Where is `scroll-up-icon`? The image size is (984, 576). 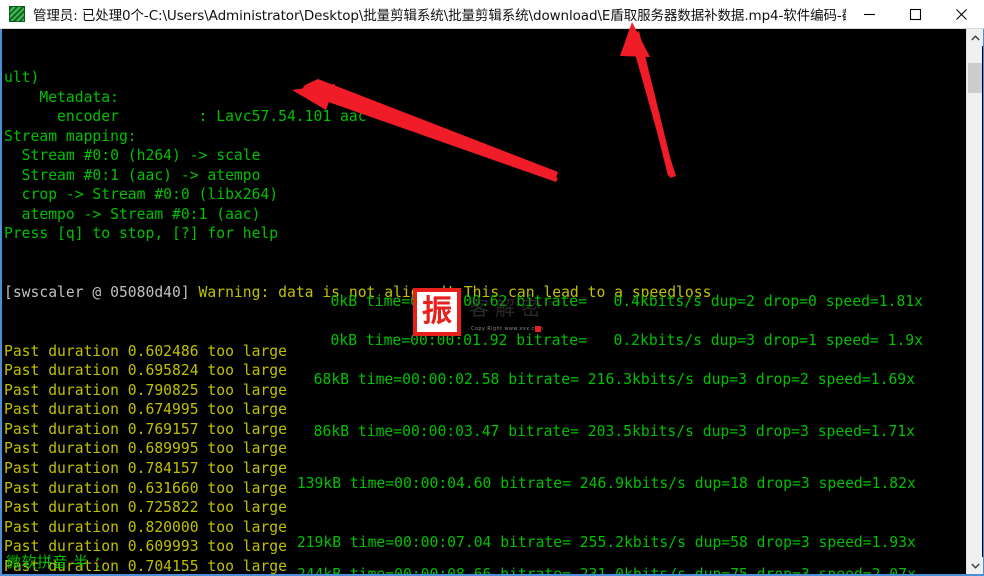
scroll-up-icon is located at coordinates (975, 37).